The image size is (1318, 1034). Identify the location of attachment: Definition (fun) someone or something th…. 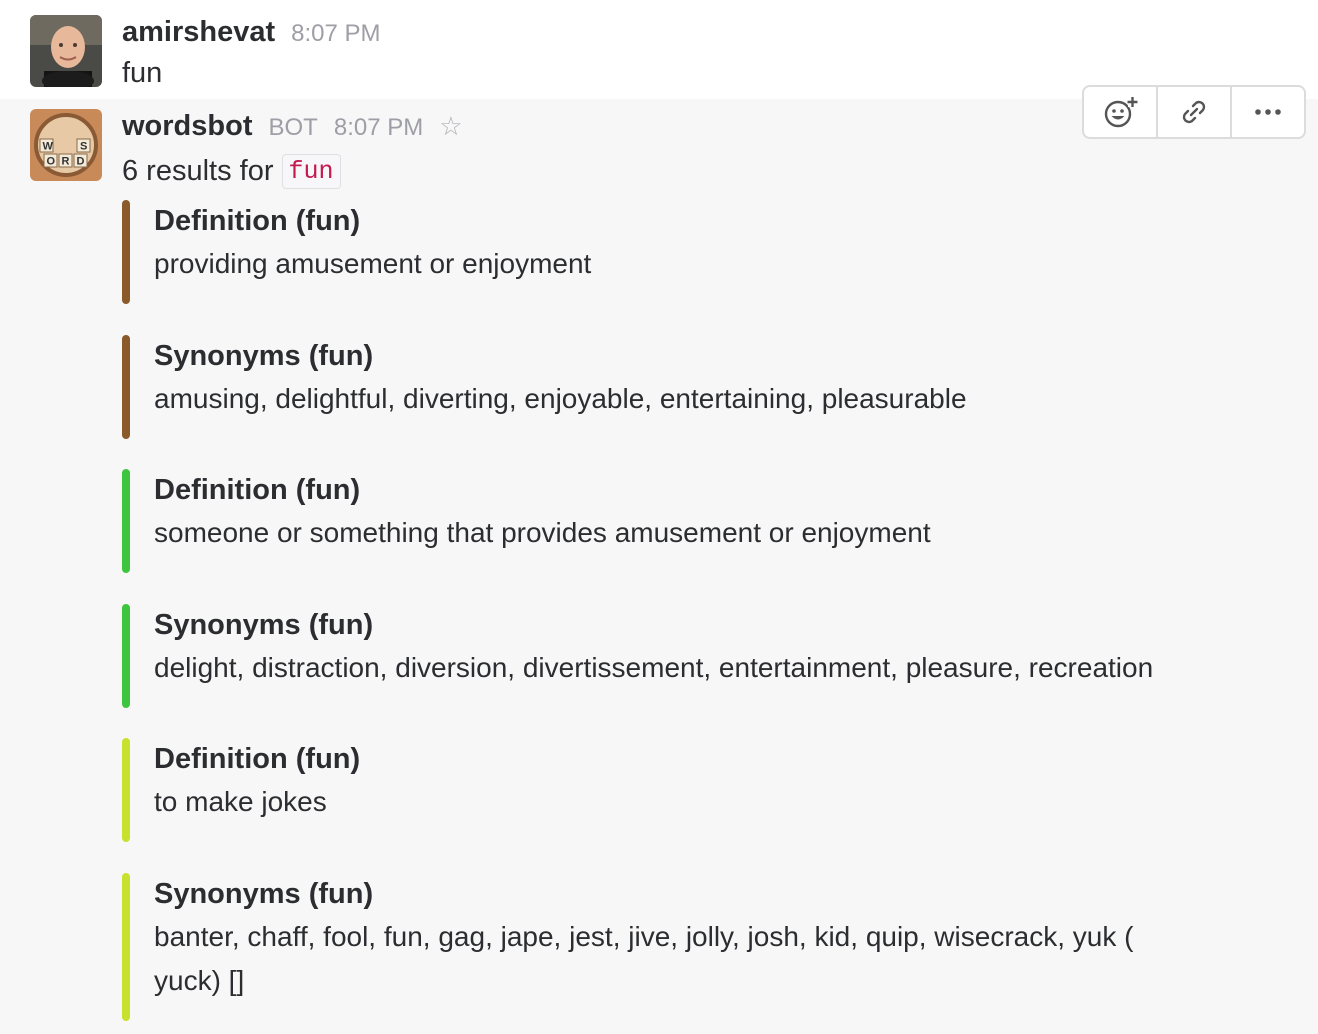
(712, 521).